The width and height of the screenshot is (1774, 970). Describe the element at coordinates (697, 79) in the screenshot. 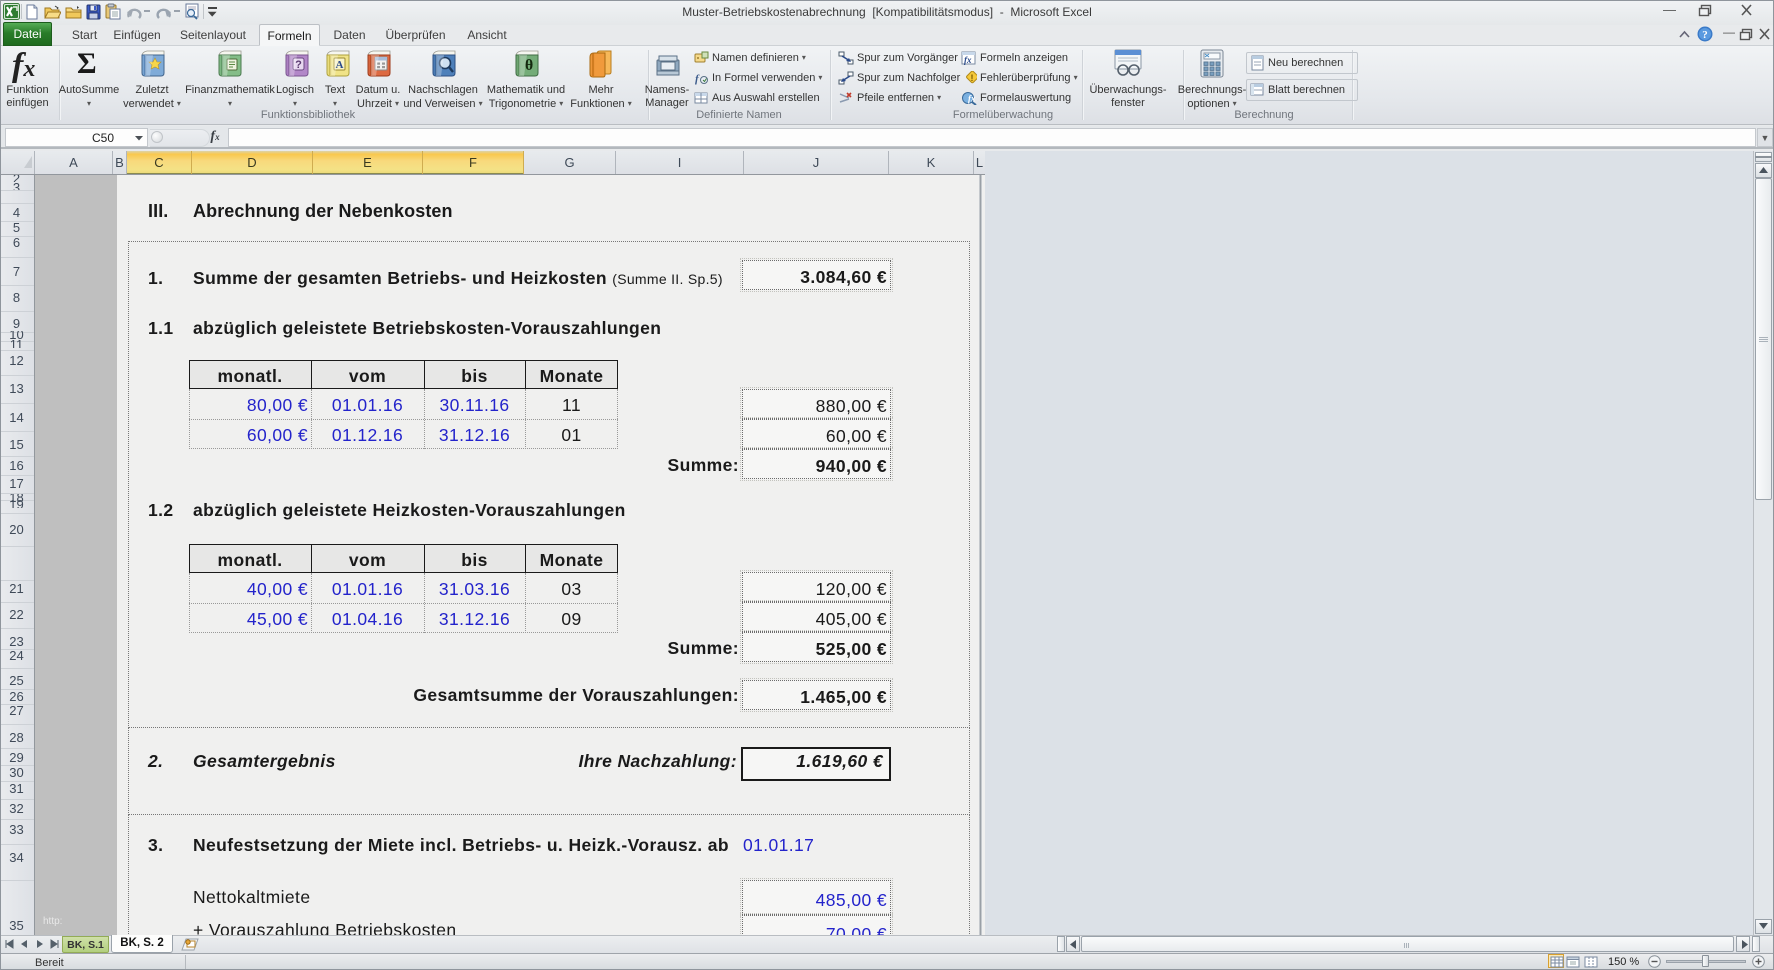

I see `svg-text: f` at that location.